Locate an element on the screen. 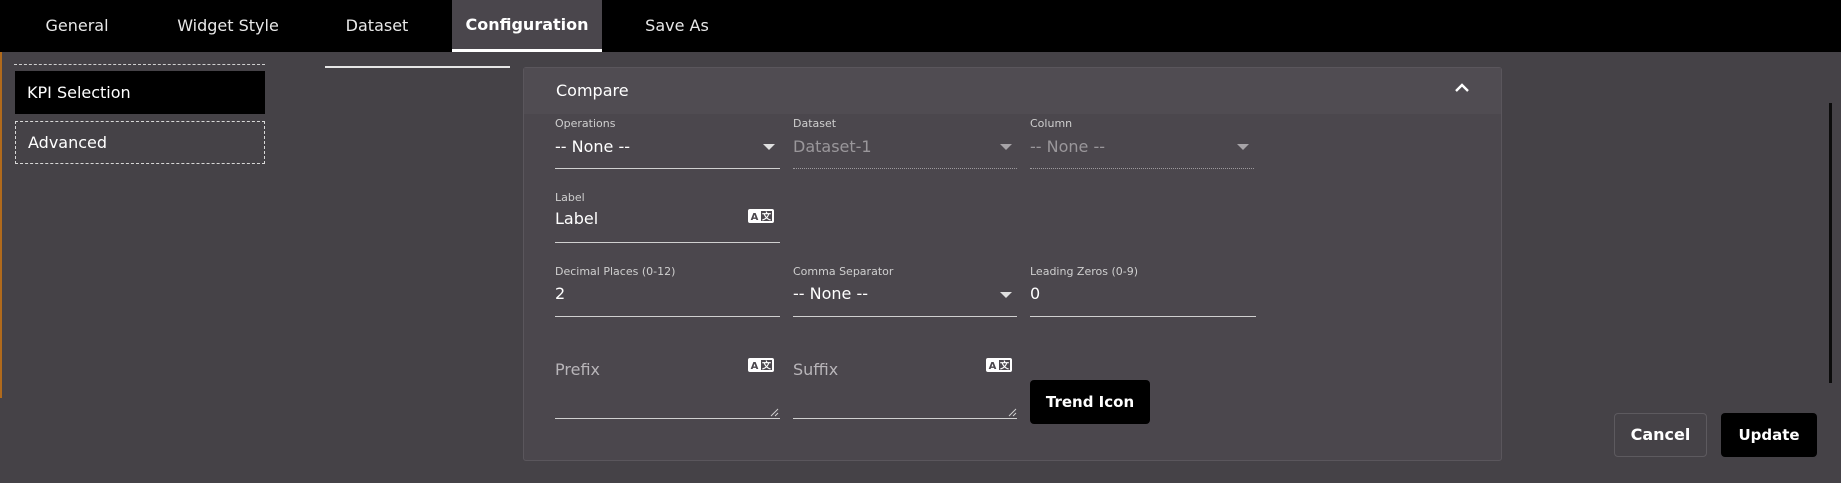  prefix-underline is located at coordinates (667, 418).